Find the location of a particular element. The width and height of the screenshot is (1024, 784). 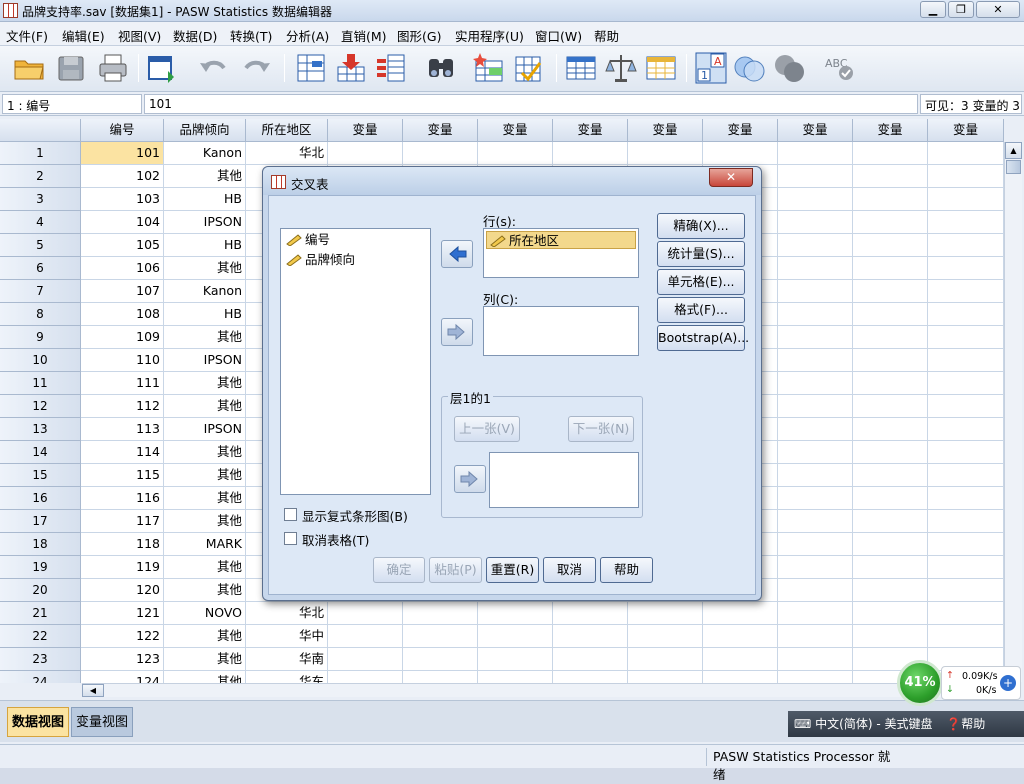

maximize-button: ❐ is located at coordinates (961, 9).